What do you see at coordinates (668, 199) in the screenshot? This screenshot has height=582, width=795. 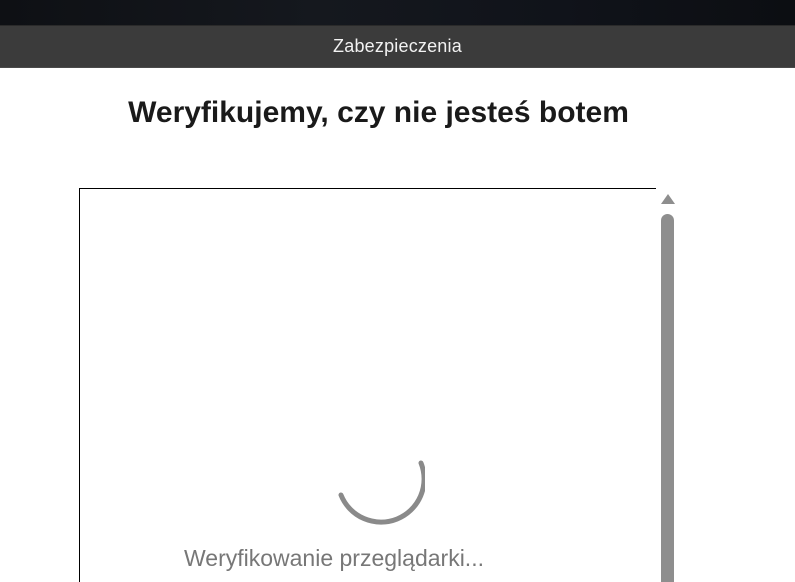 I see `scroll-up-arrow-icon` at bounding box center [668, 199].